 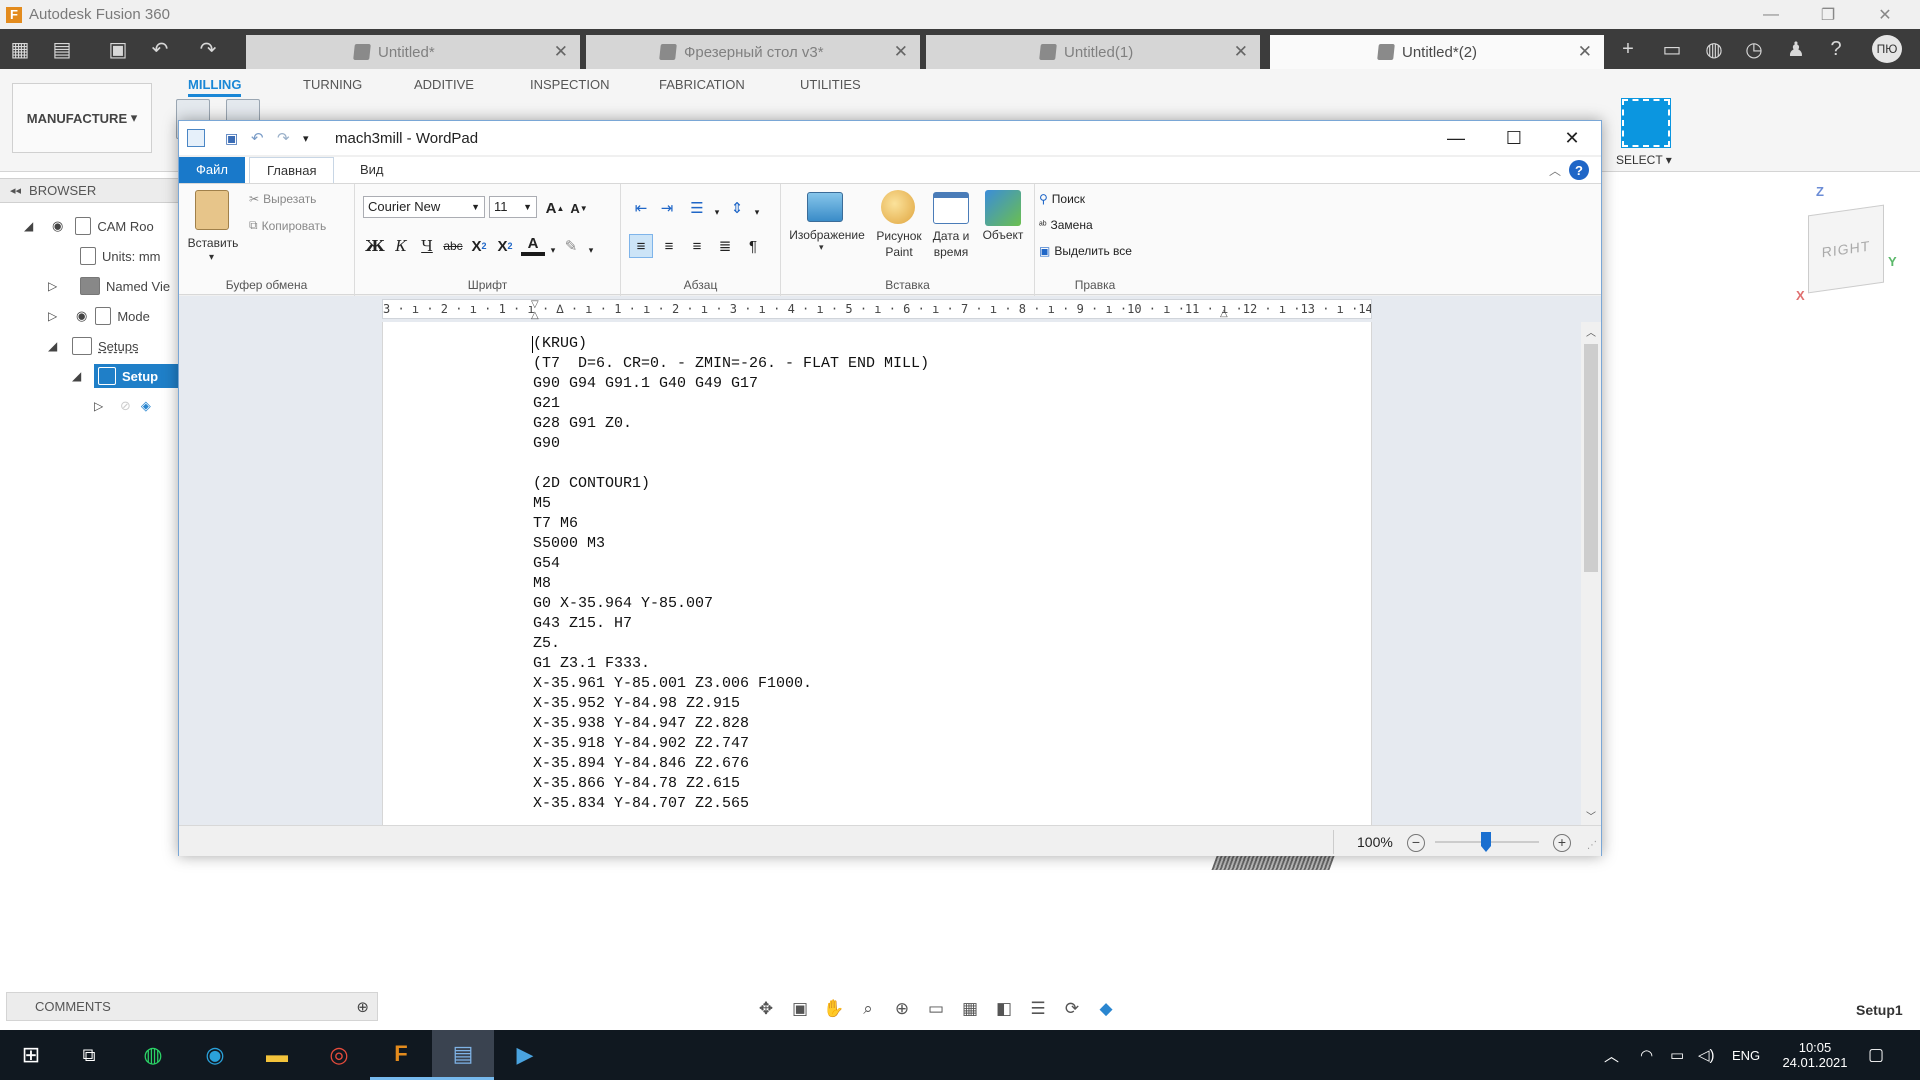 What do you see at coordinates (1746, 1055) in the screenshot?
I see `input-language: ENG` at bounding box center [1746, 1055].